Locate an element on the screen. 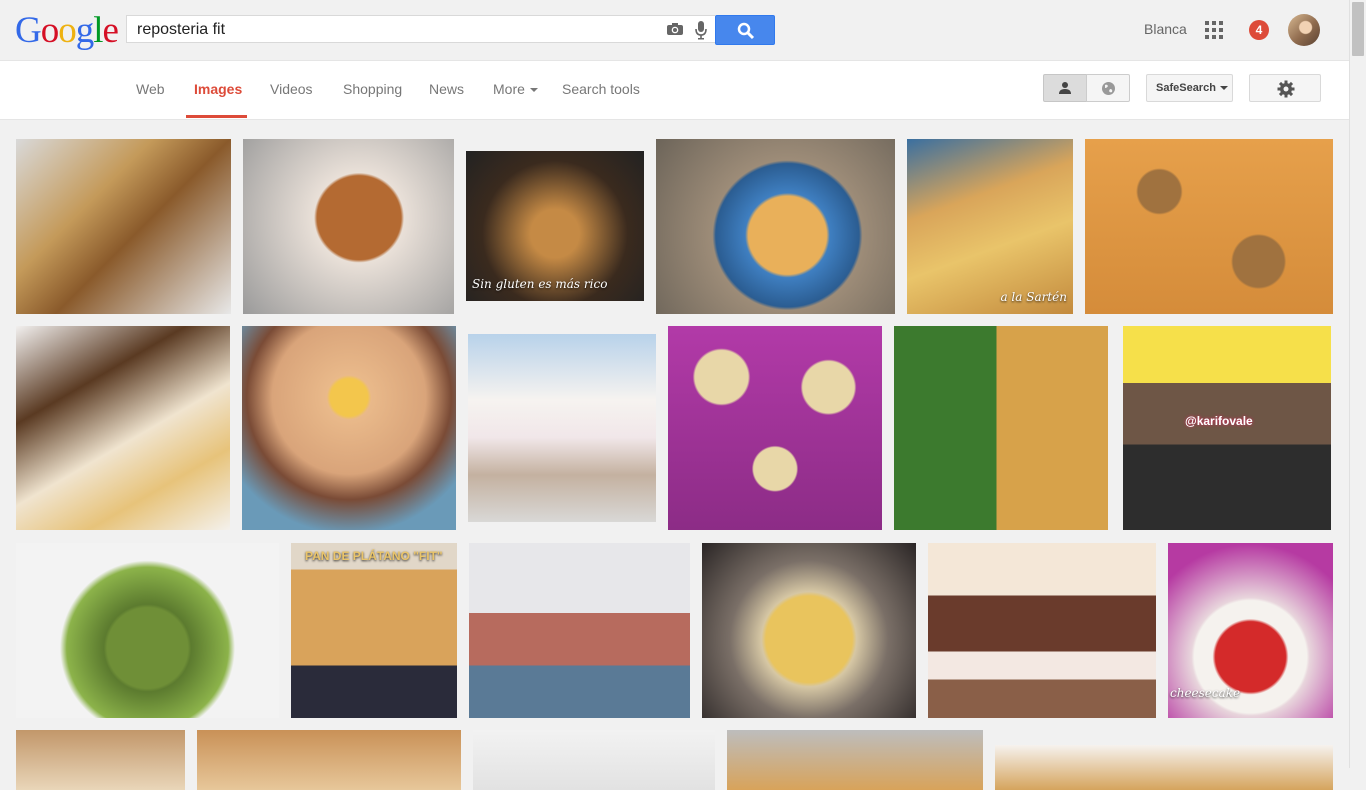  logo-letter: l is located at coordinates (98, 30).